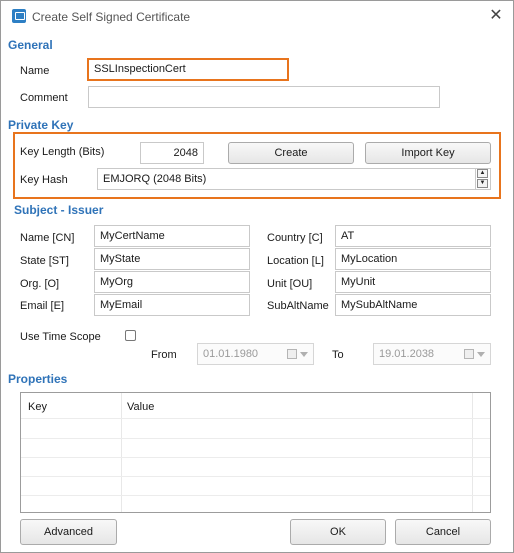 The height and width of the screenshot is (553, 514). What do you see at coordinates (44, 261) in the screenshot?
I see `st-label: State [ST]` at bounding box center [44, 261].